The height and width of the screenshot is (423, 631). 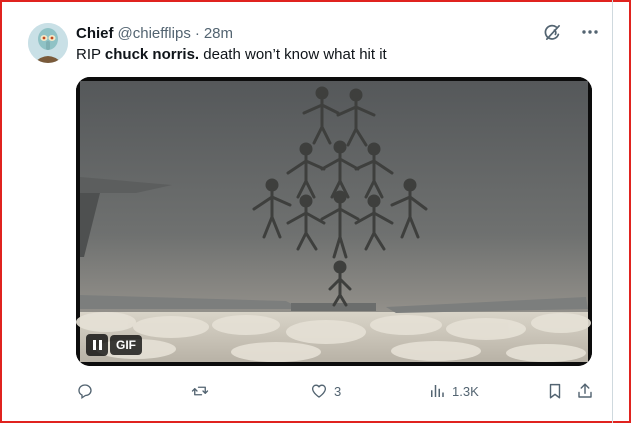 What do you see at coordinates (95, 33) in the screenshot?
I see `author-name: Chief` at bounding box center [95, 33].